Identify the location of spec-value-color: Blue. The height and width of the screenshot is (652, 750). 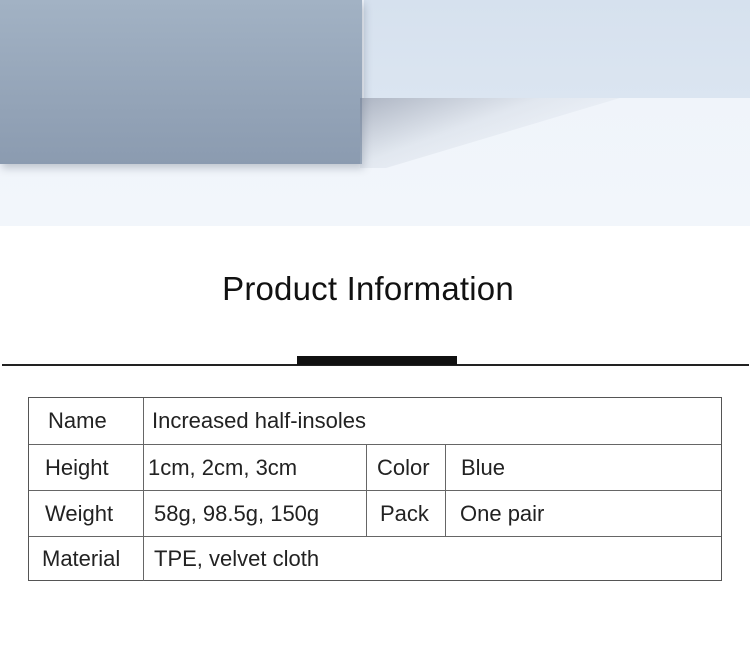
(483, 467).